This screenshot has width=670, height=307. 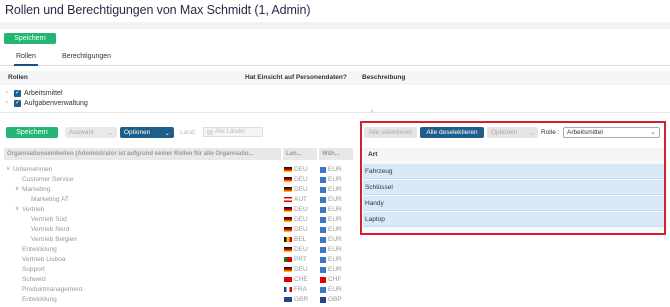 What do you see at coordinates (86, 56) in the screenshot?
I see `tab-berechtigungen: Berechtigungen` at bounding box center [86, 56].